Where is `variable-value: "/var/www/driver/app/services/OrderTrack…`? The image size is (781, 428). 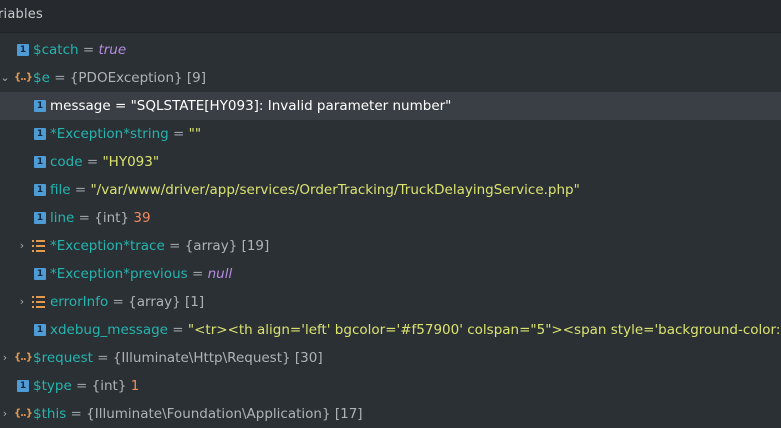
variable-value: "/var/www/driver/app/services/OrderTrack… is located at coordinates (335, 190).